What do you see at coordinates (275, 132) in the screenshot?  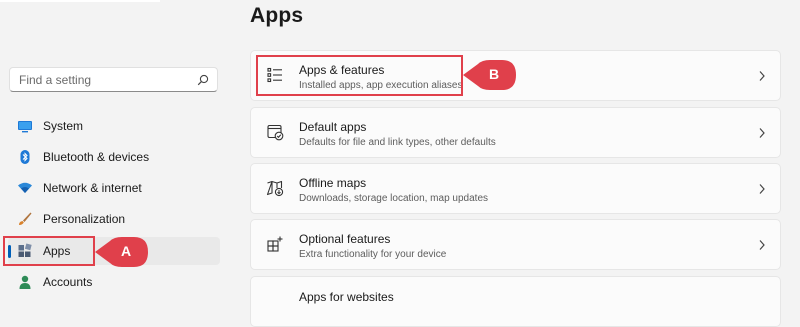 I see `default-apps-icon` at bounding box center [275, 132].